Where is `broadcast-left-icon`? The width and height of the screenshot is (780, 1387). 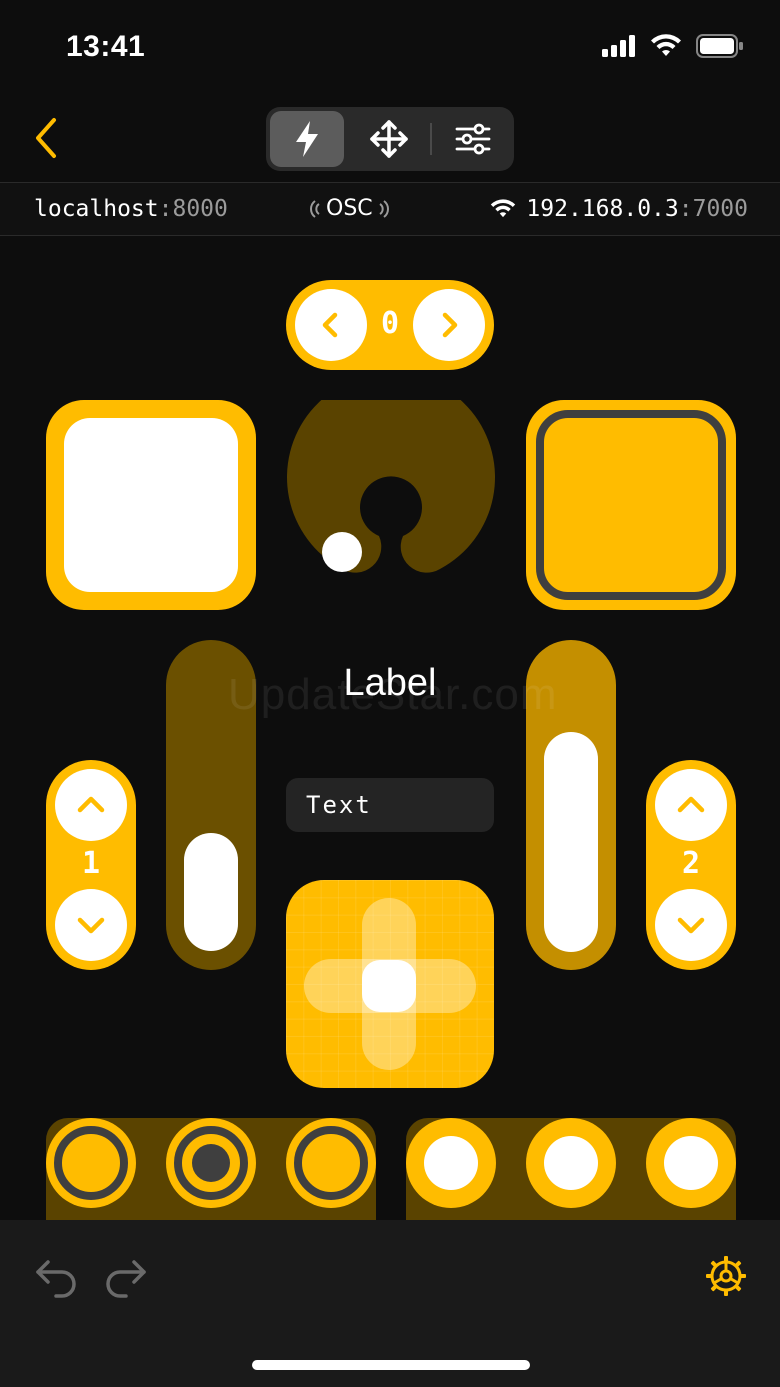 broadcast-left-icon is located at coordinates (315, 208).